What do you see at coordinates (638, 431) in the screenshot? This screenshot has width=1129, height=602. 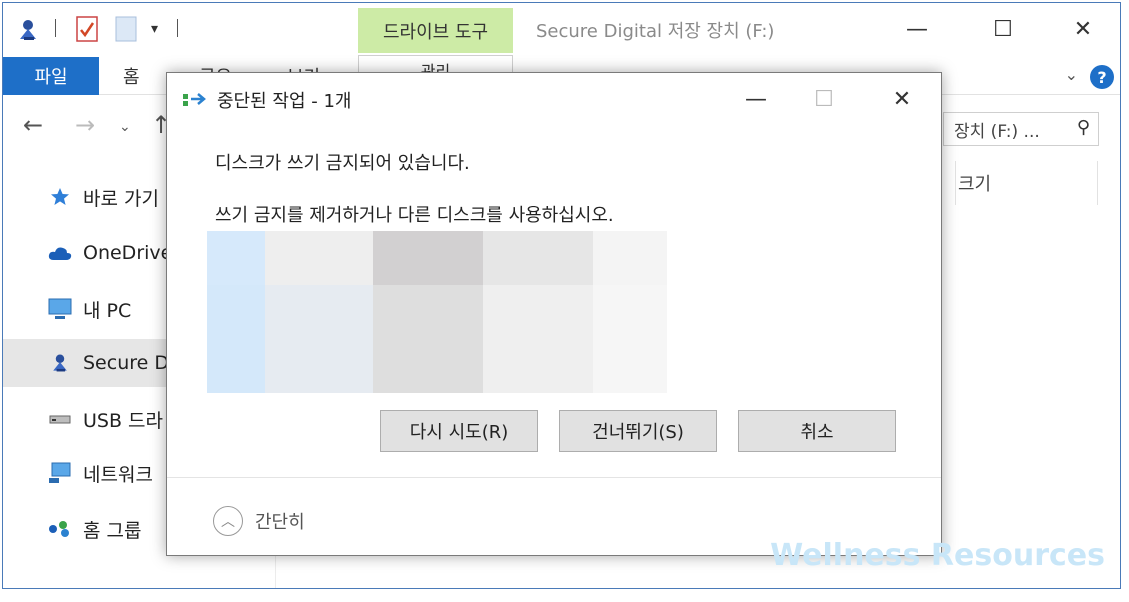 I see `skip-button: 건너뛰기(S)` at bounding box center [638, 431].